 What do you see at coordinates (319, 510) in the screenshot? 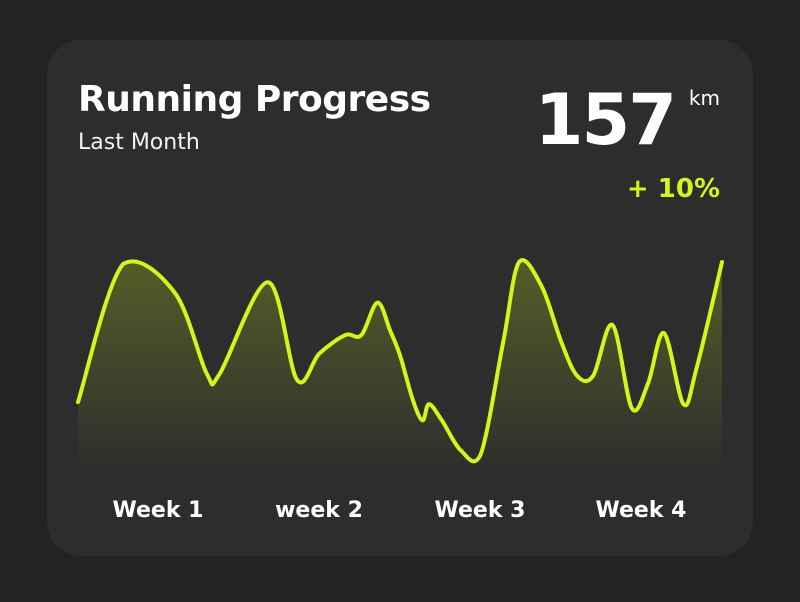
I see `x-axis-label: week 2` at bounding box center [319, 510].